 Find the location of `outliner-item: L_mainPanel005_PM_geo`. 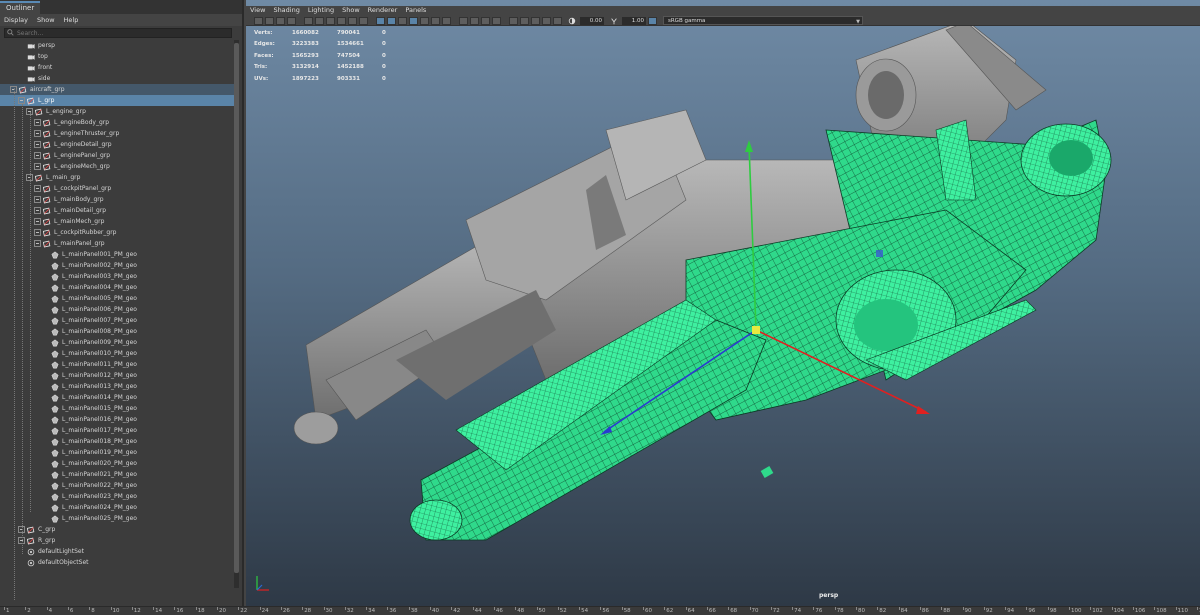

outliner-item: L_mainPanel005_PM_geo is located at coordinates (118, 298).